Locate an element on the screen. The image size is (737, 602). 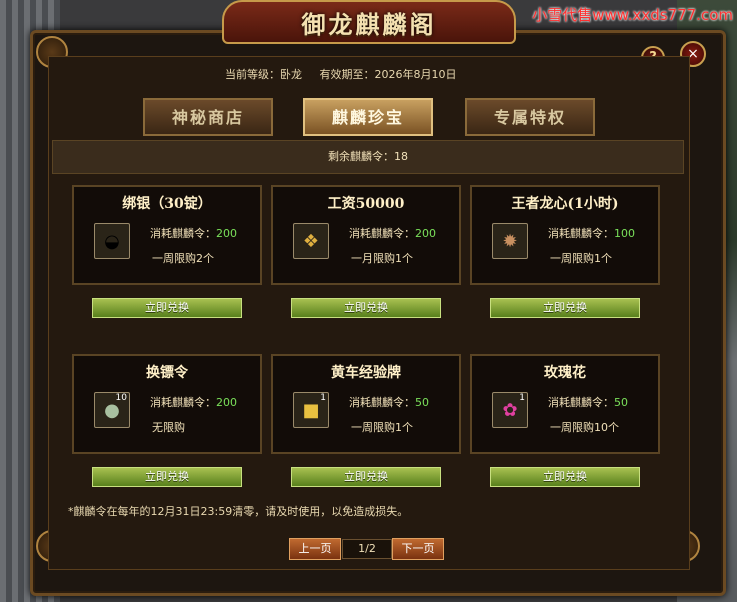
item-card: 换镖令 ● 10 消耗麒麟令：200 无限购 is located at coordinates (167, 404).